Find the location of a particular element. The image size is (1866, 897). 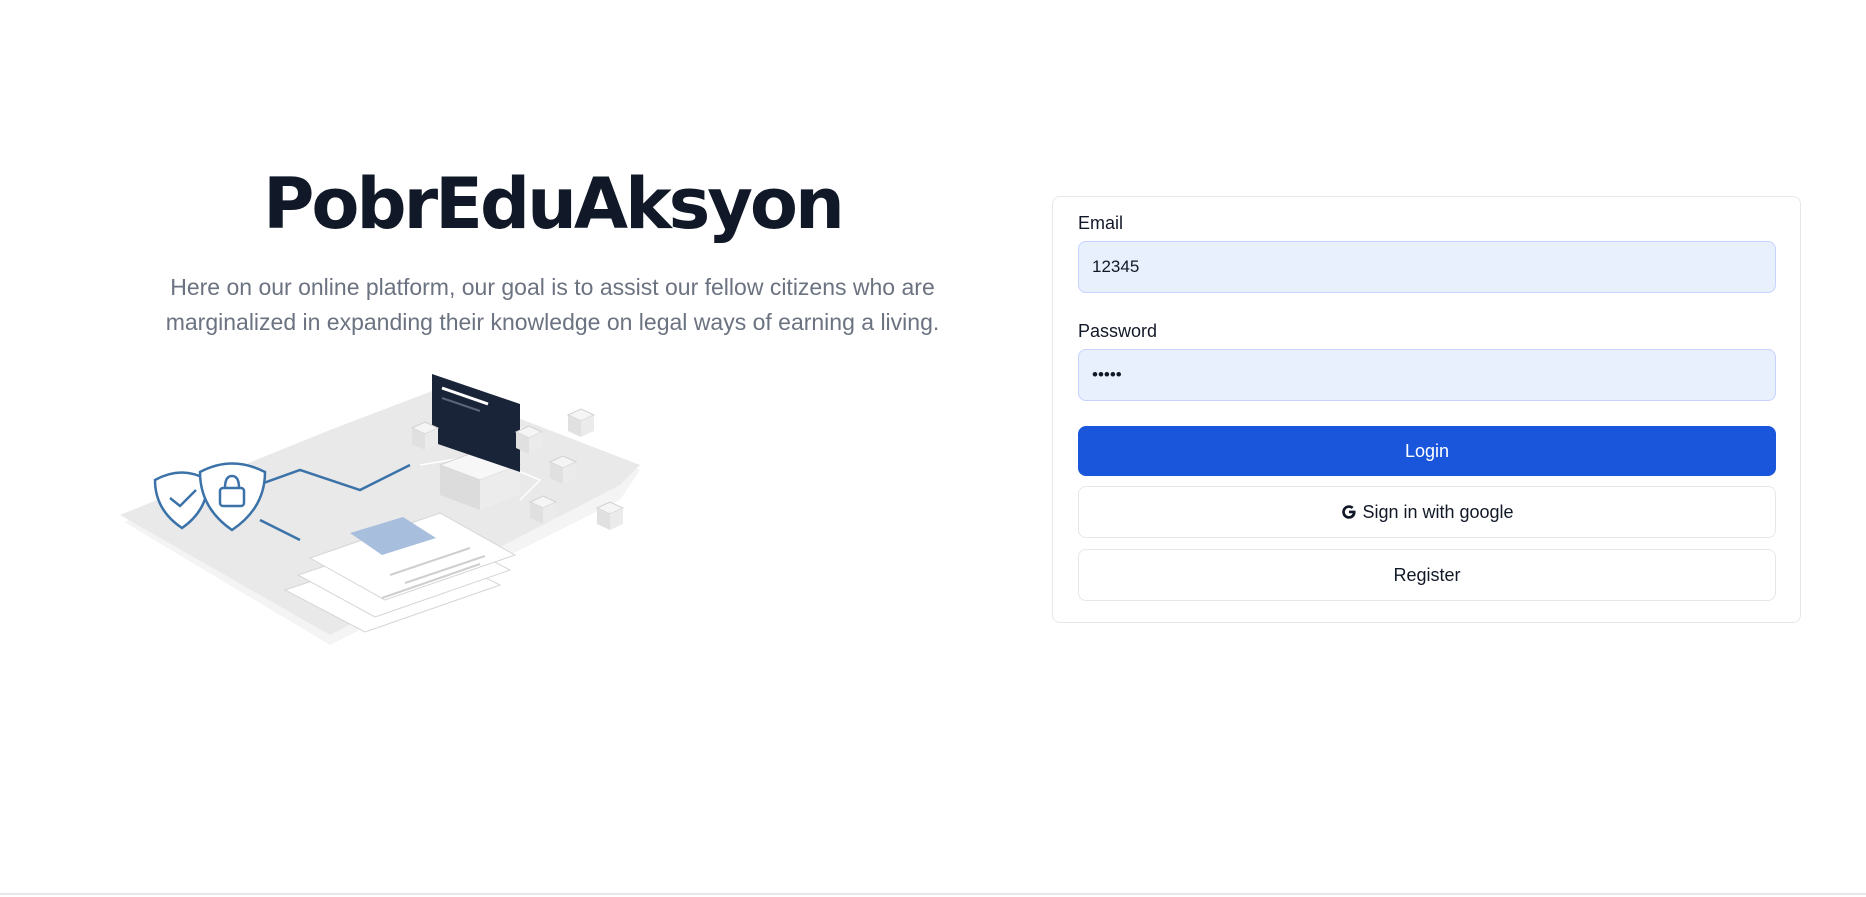

google-signin-label: Sign in with google is located at coordinates (1438, 511).